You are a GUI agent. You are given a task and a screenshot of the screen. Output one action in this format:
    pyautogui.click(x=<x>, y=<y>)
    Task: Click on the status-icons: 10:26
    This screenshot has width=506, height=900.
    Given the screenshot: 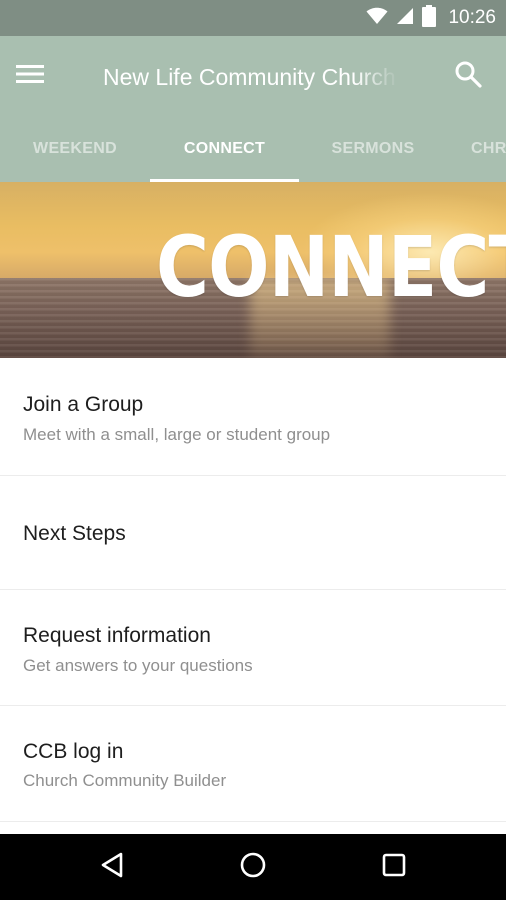 What is the action you would take?
    pyautogui.click(x=431, y=18)
    